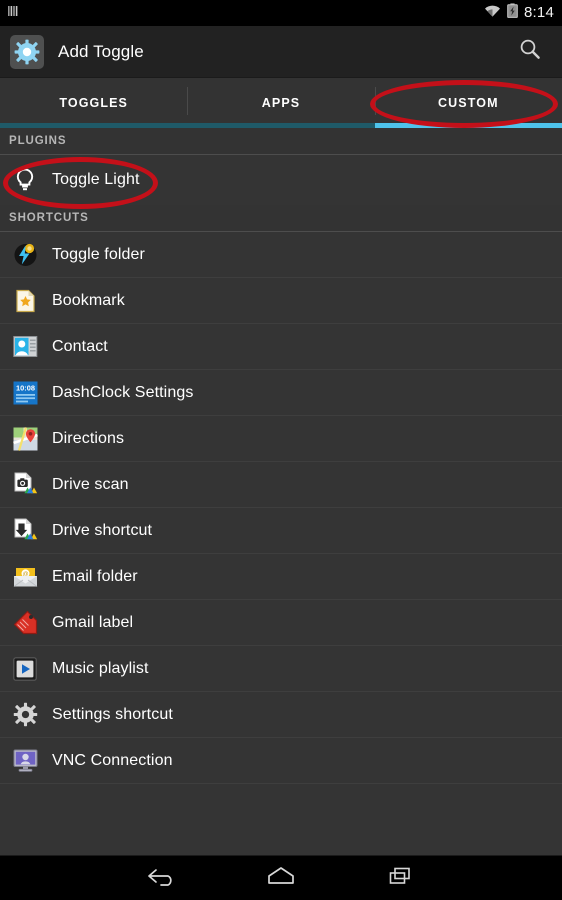  Describe the element at coordinates (281, 669) in the screenshot. I see `list-item: Music playlist` at that location.